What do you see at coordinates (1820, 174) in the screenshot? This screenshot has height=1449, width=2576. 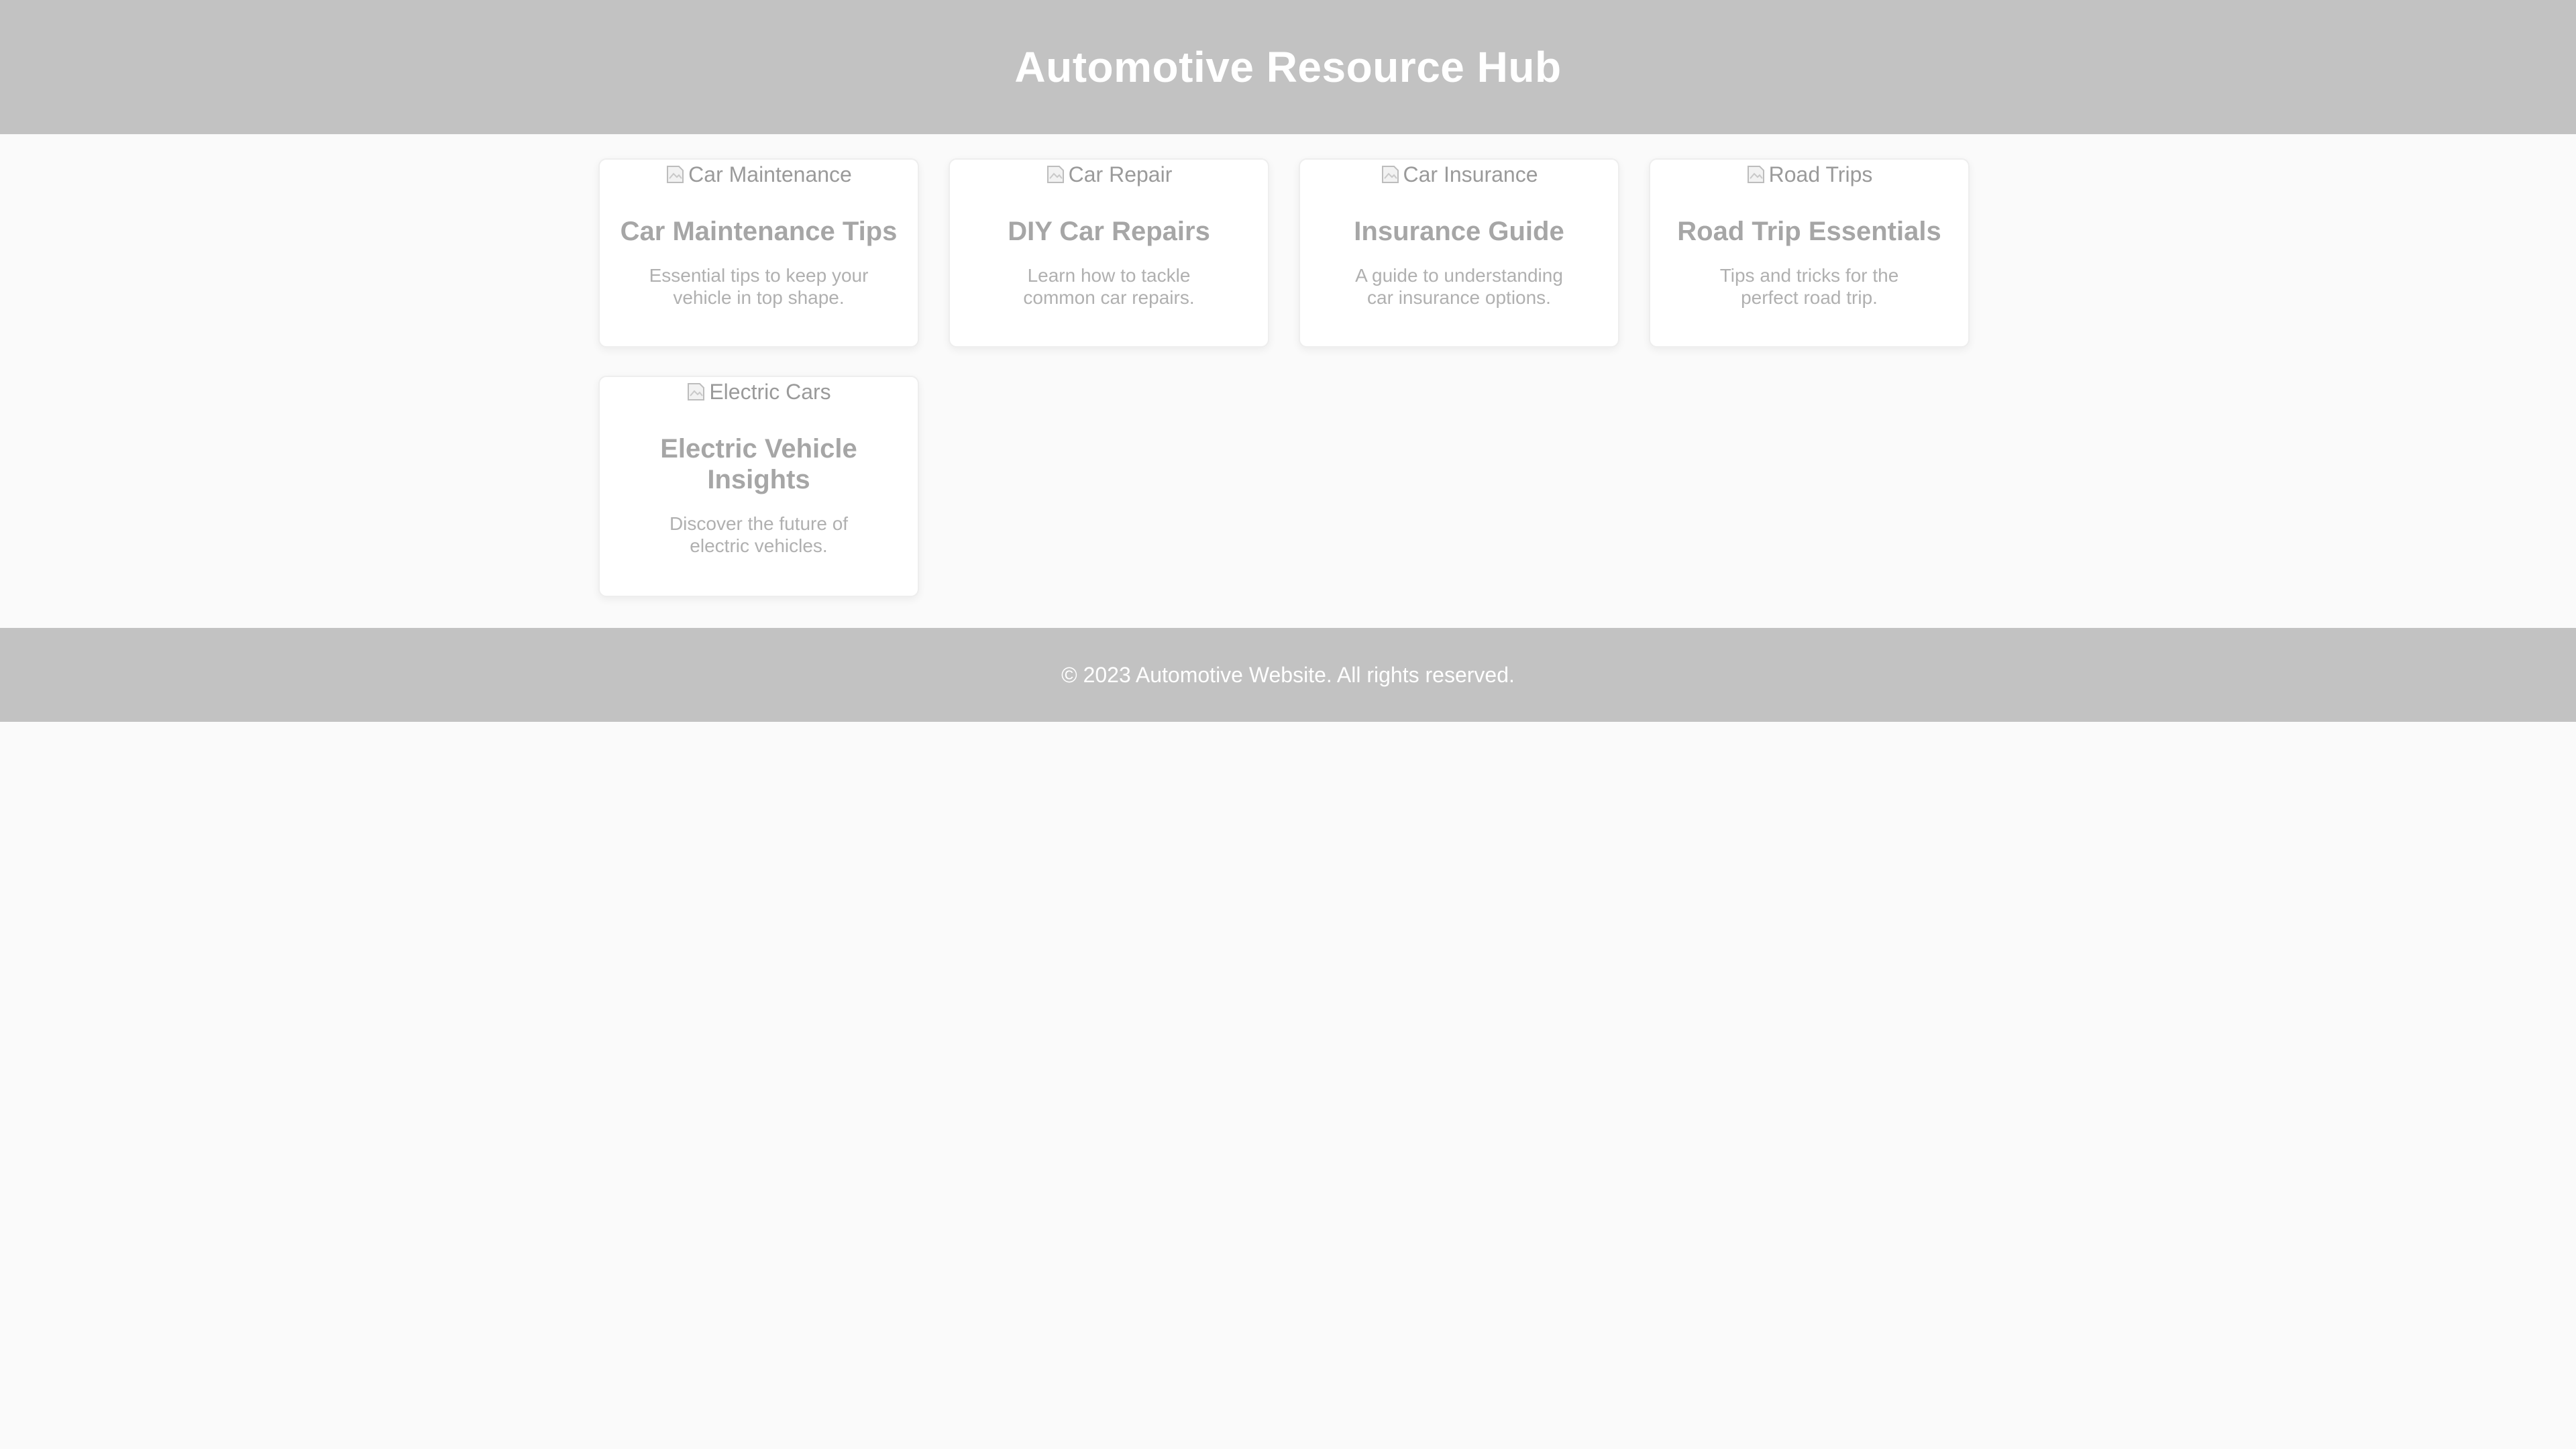 I see `image-alt-text: Road Trips` at bounding box center [1820, 174].